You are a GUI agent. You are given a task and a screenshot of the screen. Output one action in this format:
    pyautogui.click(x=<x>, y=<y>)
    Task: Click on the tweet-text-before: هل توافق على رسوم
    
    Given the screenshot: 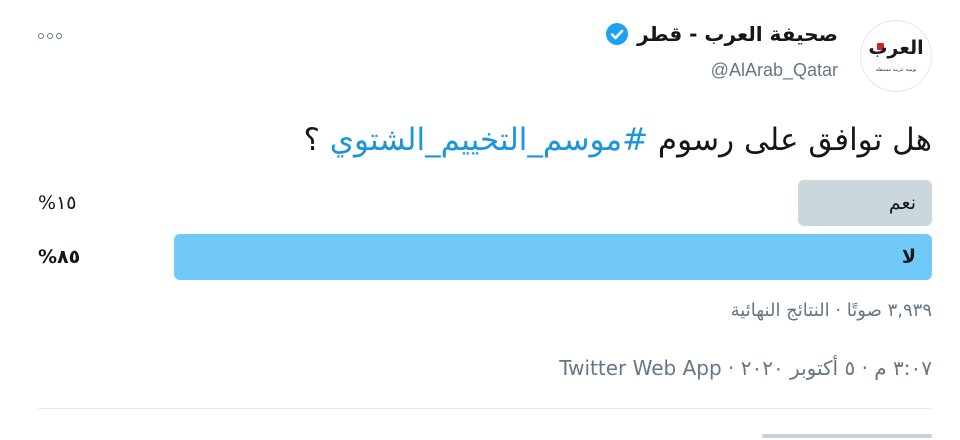 What is the action you would take?
    pyautogui.click(x=790, y=140)
    